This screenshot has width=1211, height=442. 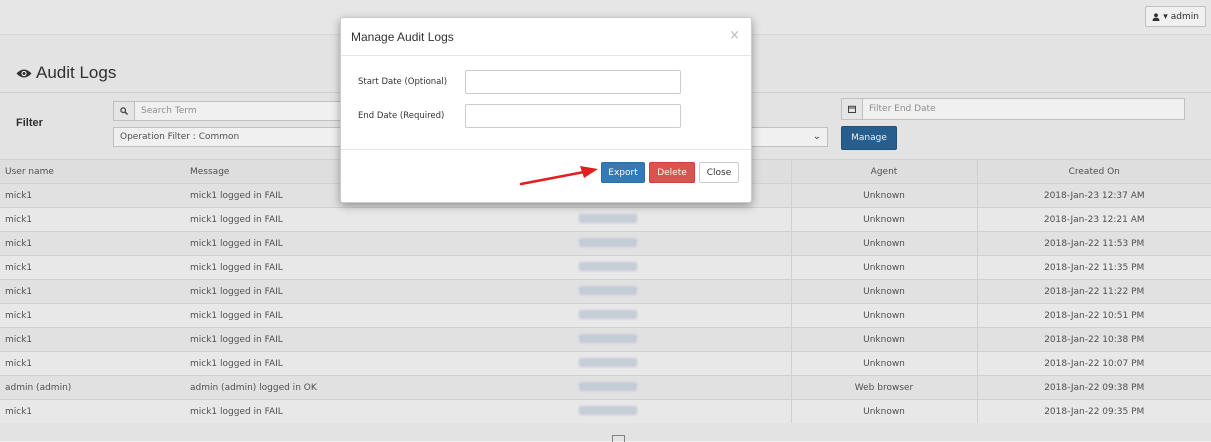 I want to click on start-date-row: Start Date (Optional), so click(x=546, y=82).